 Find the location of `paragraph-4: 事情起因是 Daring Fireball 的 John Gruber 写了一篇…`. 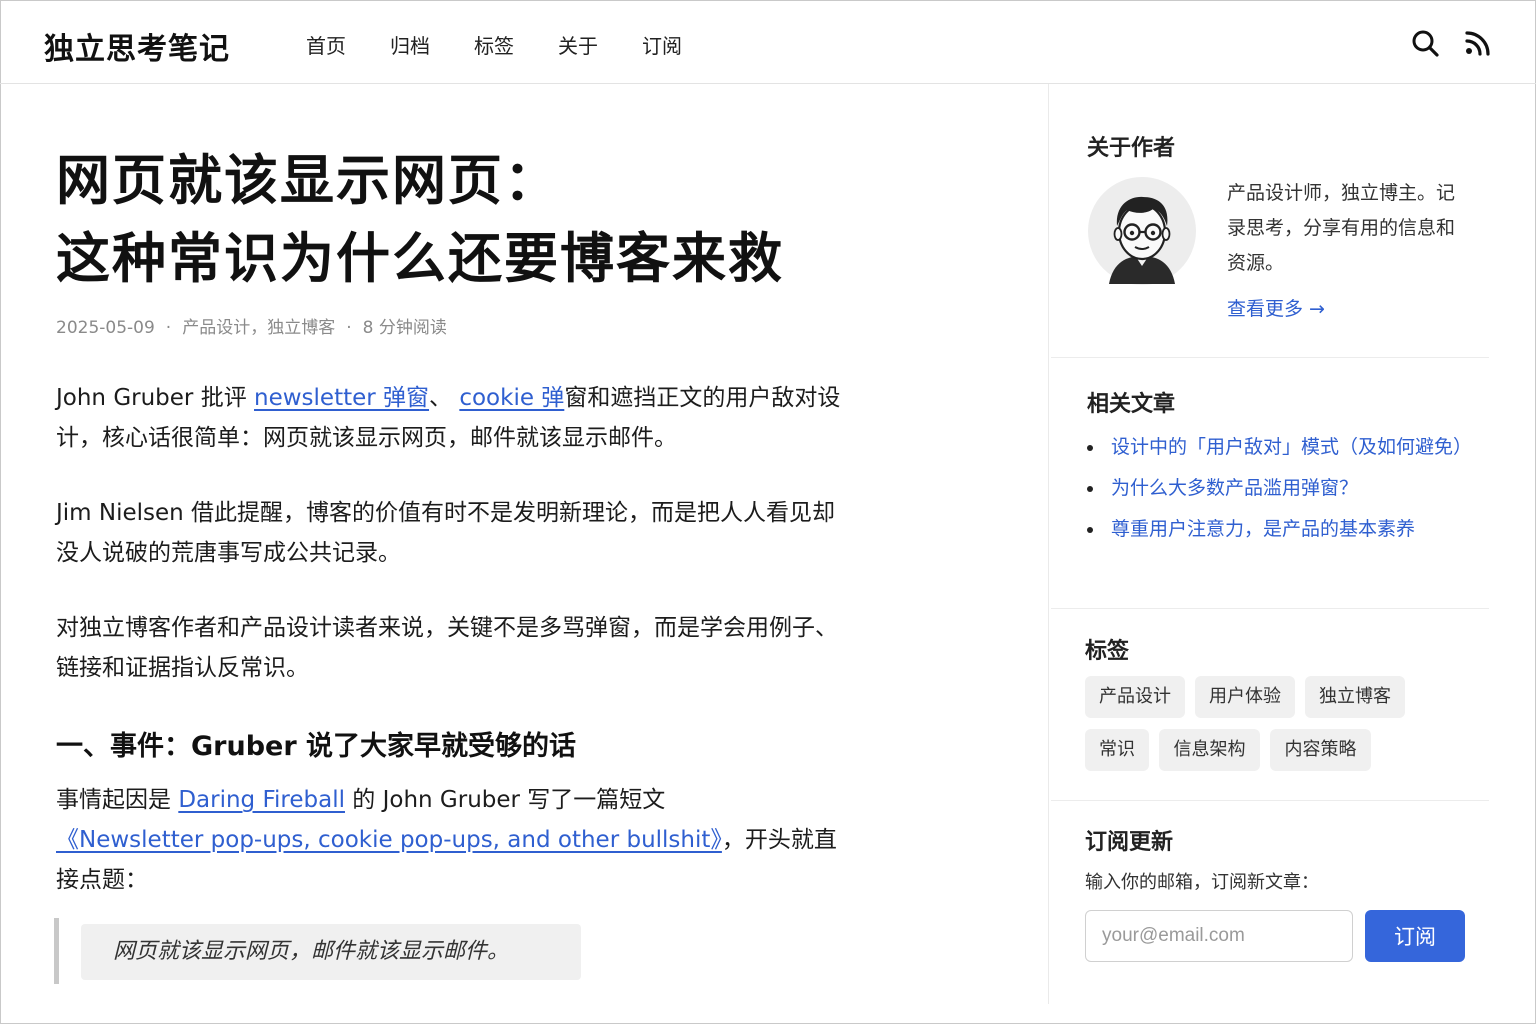

paragraph-4: 事情起因是 Daring Fireball 的 John Gruber 写了一篇… is located at coordinates (456, 840).